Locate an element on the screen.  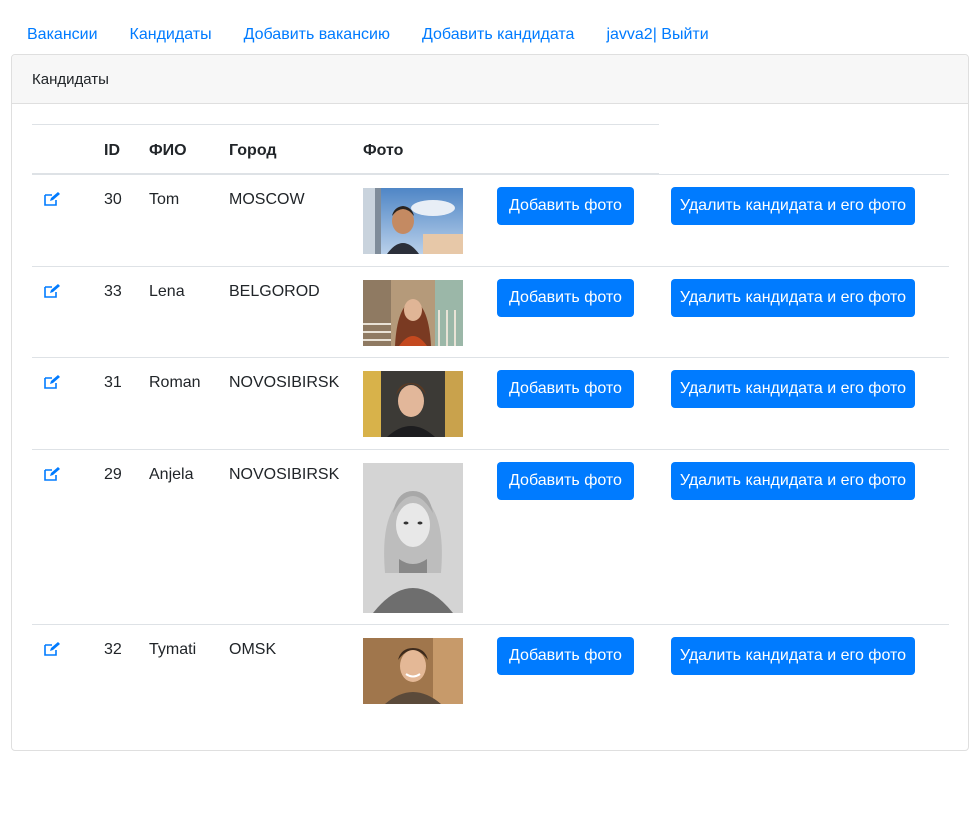
card-title: Кандидаты is located at coordinates (70, 79).